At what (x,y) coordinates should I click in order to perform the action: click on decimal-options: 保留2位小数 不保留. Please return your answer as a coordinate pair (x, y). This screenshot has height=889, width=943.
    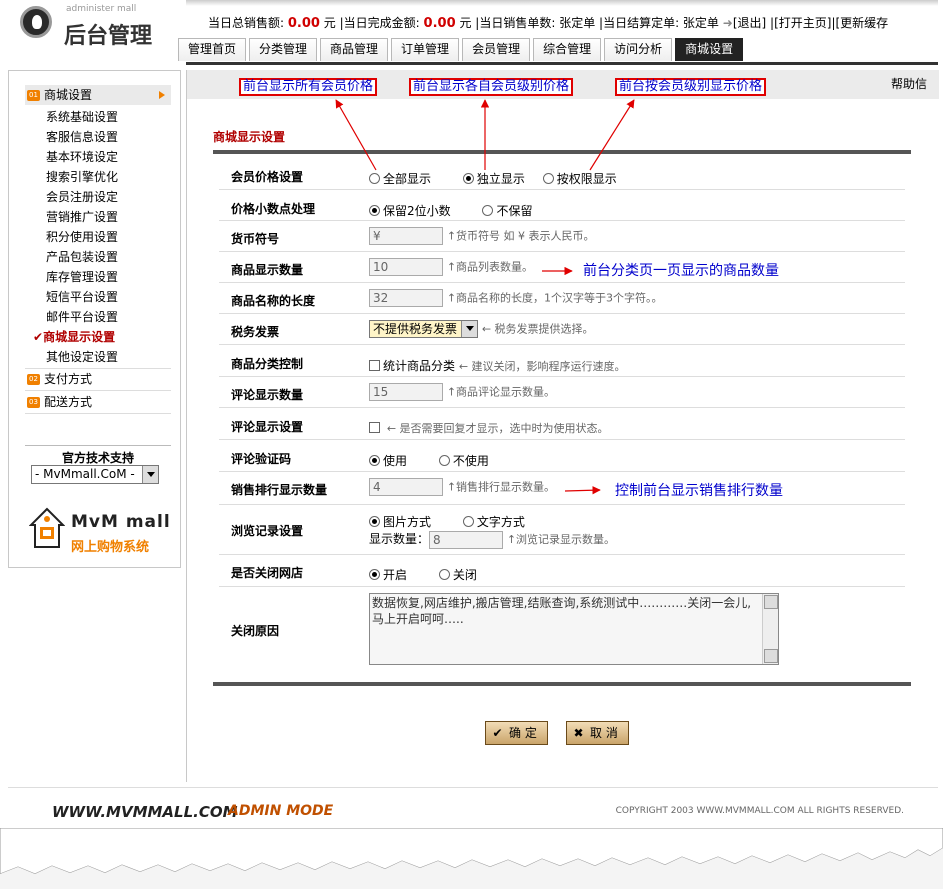
    Looking at the image, I should click on (450, 210).